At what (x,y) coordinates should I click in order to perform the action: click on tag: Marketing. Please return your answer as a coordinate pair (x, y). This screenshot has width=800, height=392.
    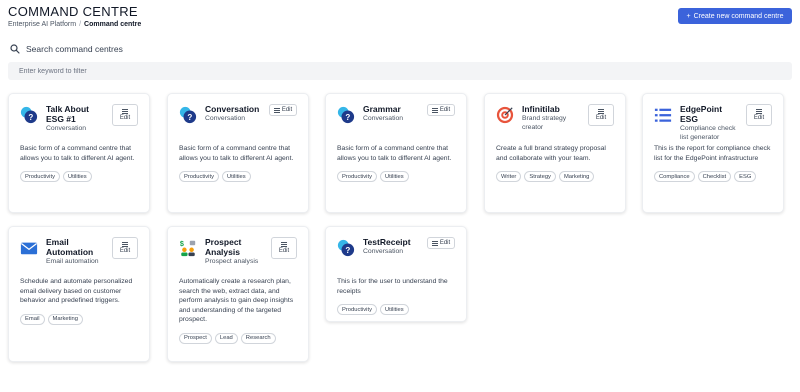
    Looking at the image, I should click on (576, 176).